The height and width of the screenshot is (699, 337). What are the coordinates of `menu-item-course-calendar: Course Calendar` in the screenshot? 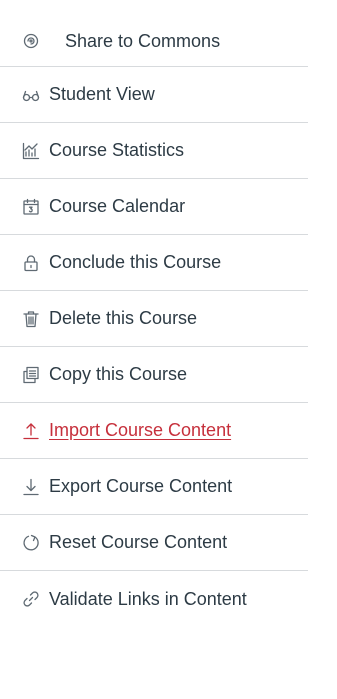 It's located at (154, 207).